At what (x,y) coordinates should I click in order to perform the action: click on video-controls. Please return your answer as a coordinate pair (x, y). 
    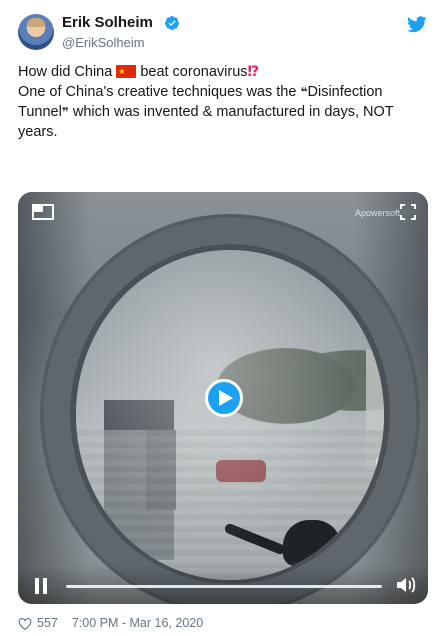
    Looking at the image, I should click on (223, 584).